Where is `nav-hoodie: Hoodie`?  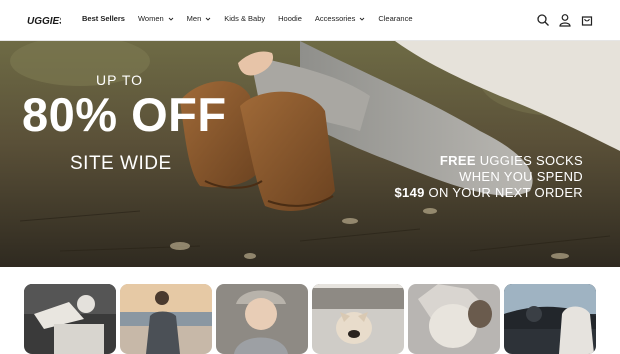
nav-hoodie: Hoodie is located at coordinates (290, 18).